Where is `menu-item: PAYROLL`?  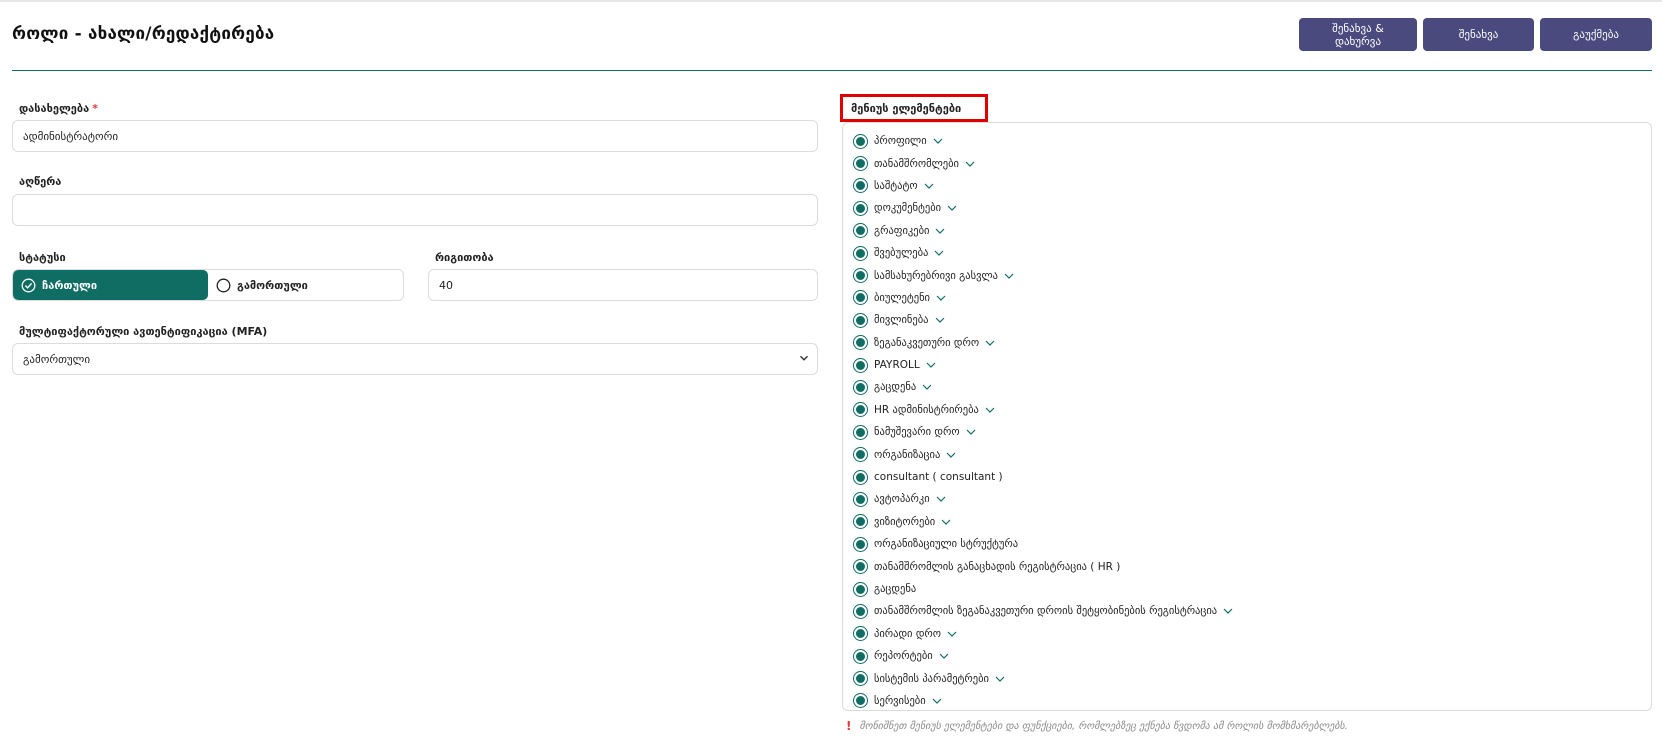 menu-item: PAYROLL is located at coordinates (1251, 365).